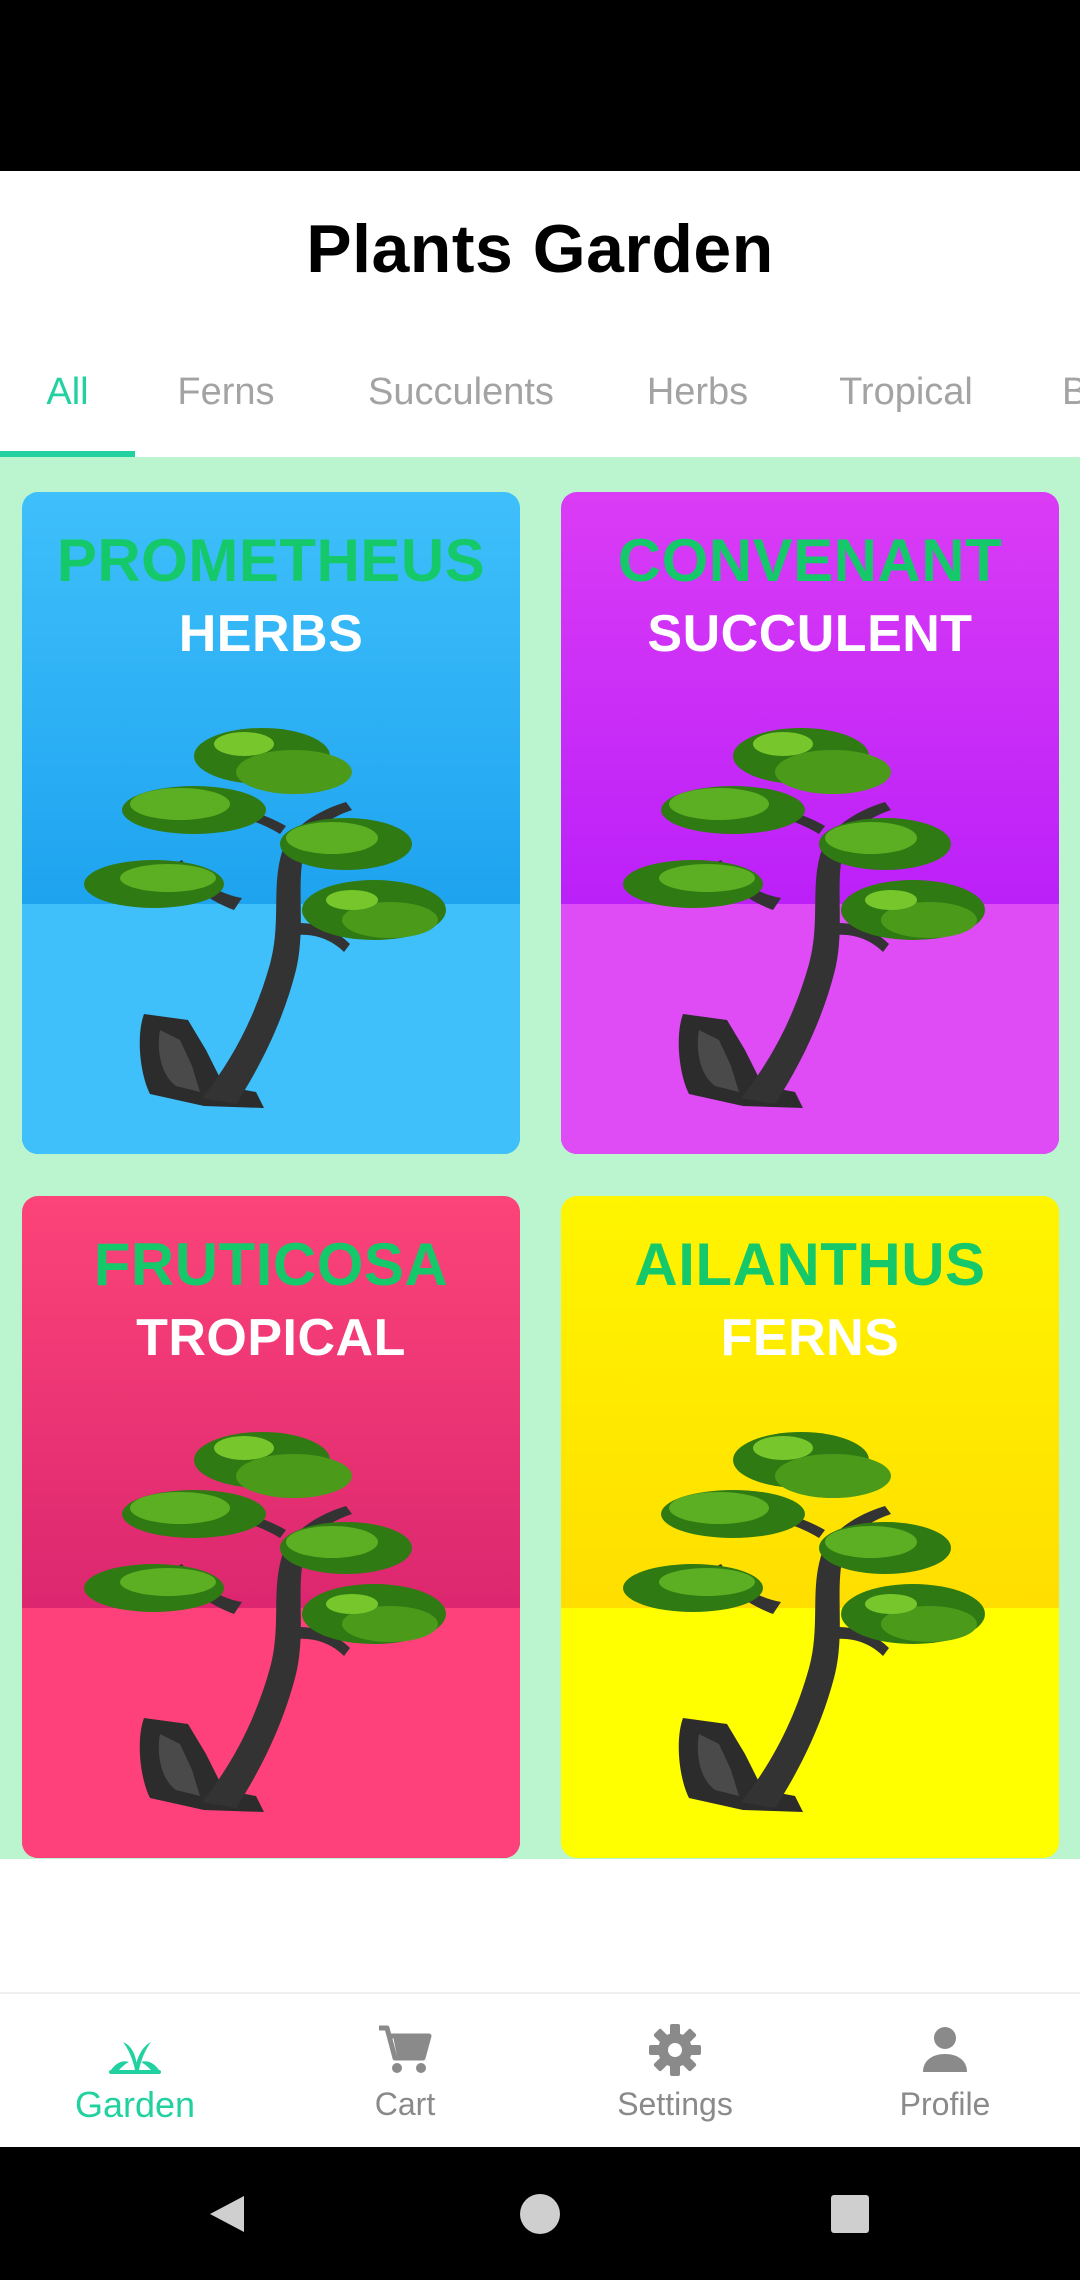  What do you see at coordinates (461, 392) in the screenshot?
I see `tab-succulents: Succulents` at bounding box center [461, 392].